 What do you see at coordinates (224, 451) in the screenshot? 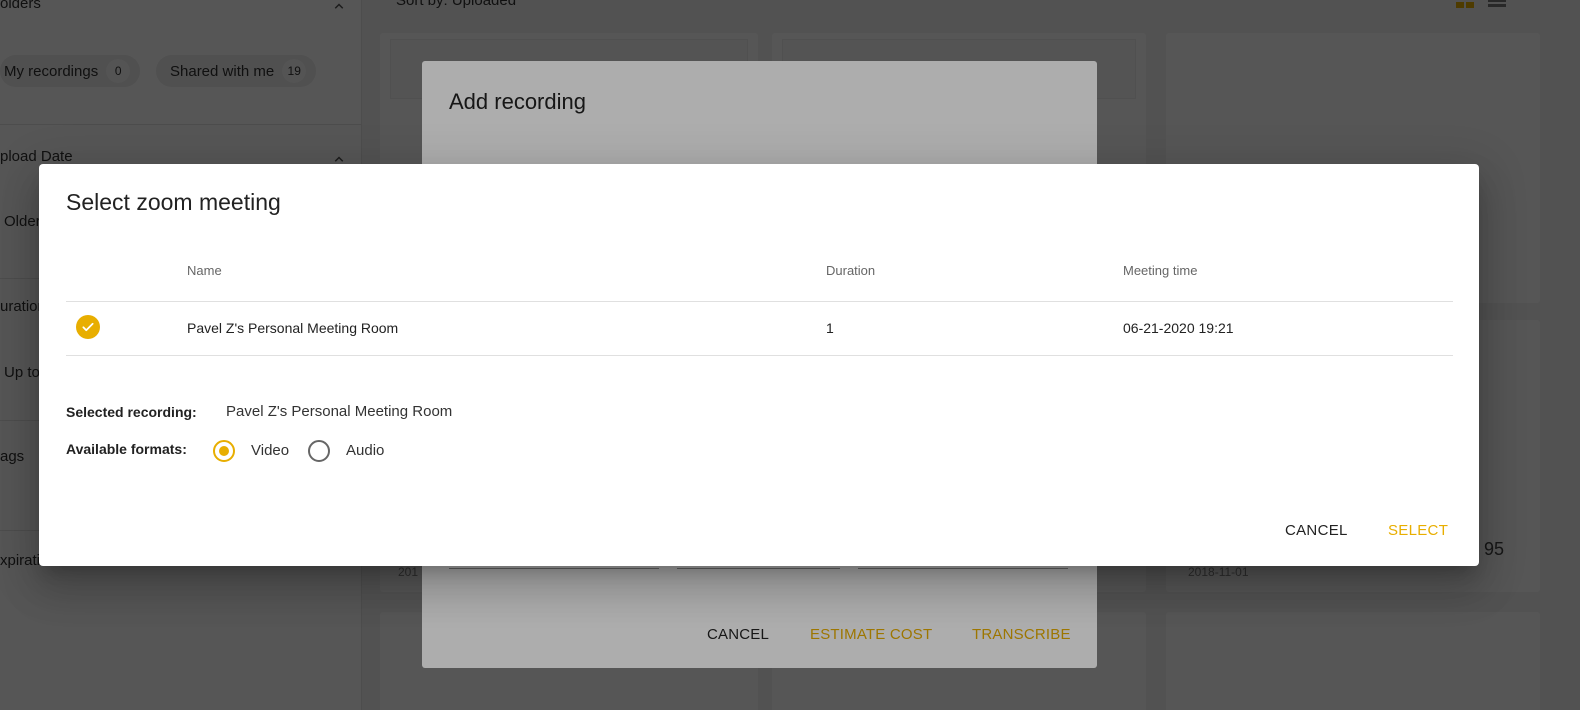
I see `video-radio` at bounding box center [224, 451].